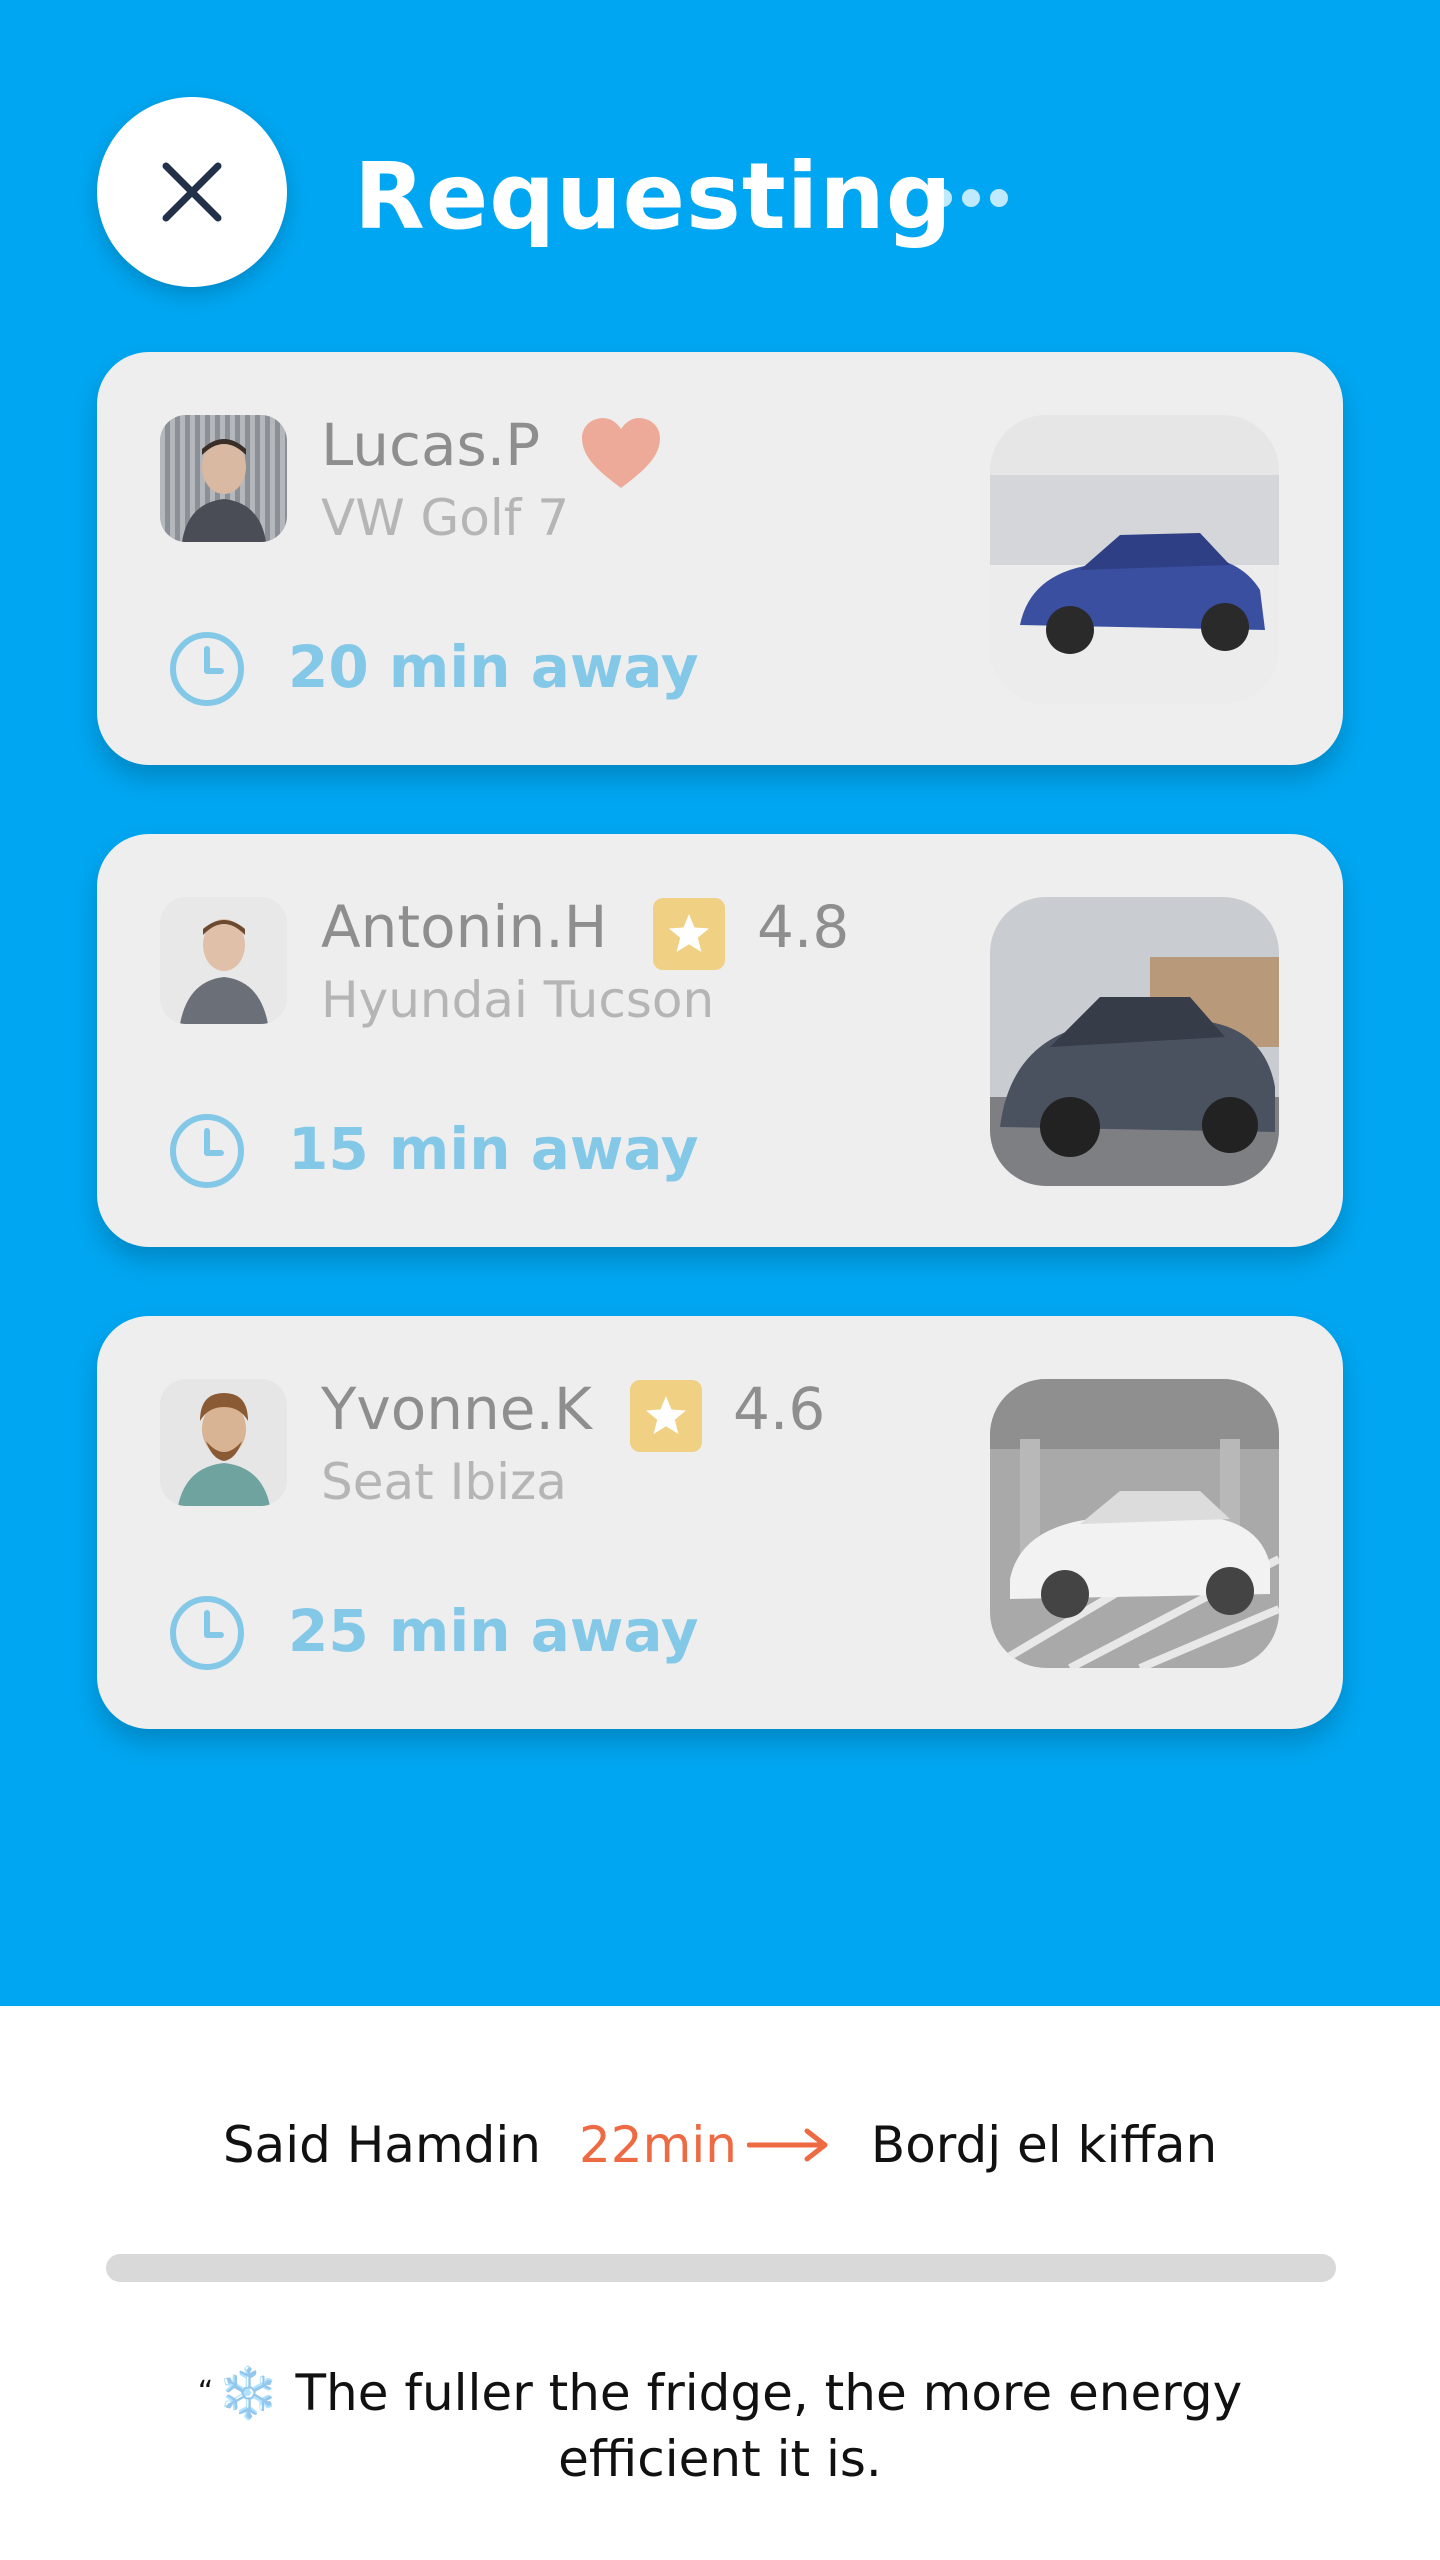 The height and width of the screenshot is (2560, 1440). What do you see at coordinates (431, 445) in the screenshot?
I see `driver-name: Lucas.P` at bounding box center [431, 445].